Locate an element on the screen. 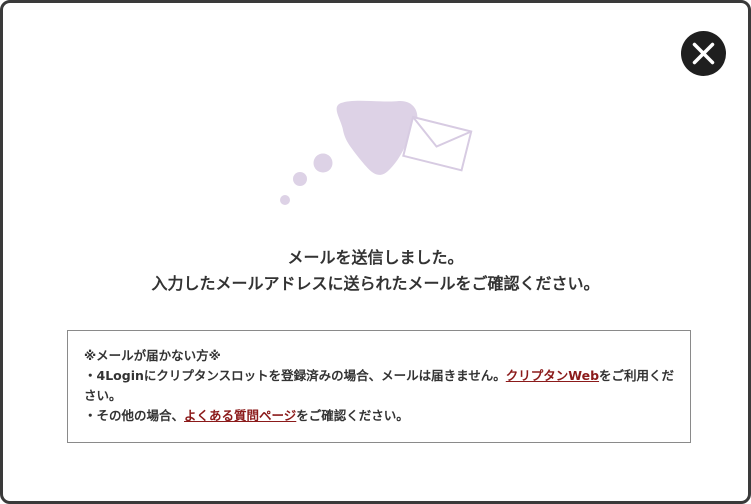 This screenshot has height=504, width=751. bubble-large is located at coordinates (323, 163).